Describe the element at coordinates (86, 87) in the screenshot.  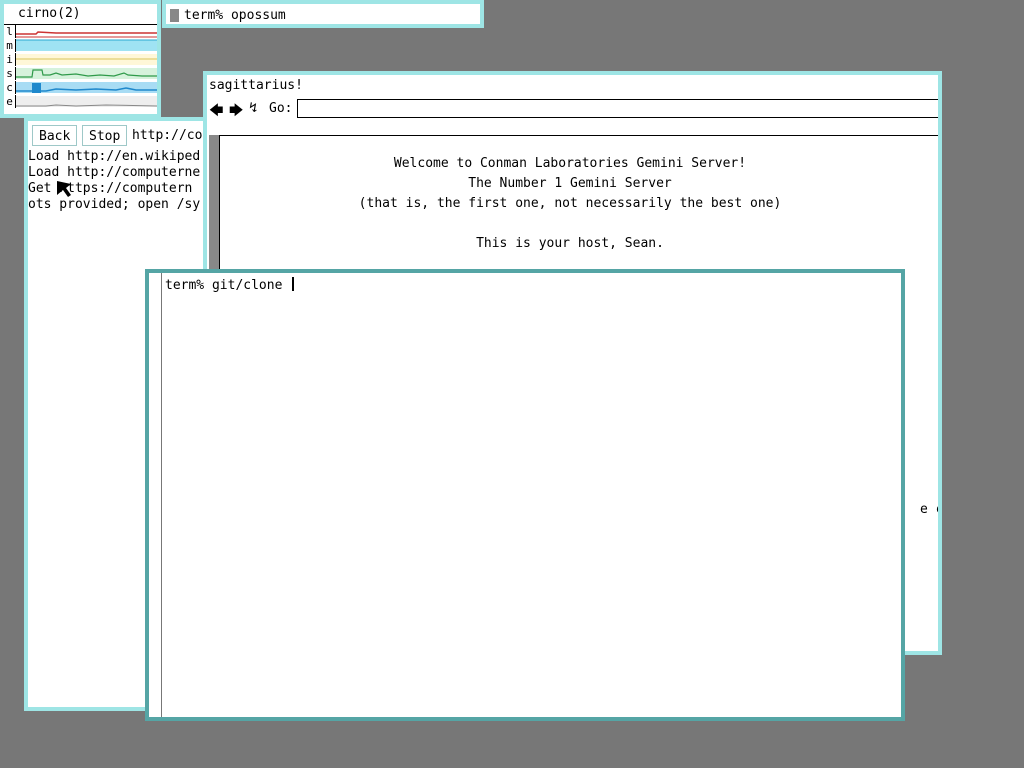
I see `stats-graph-c` at that location.